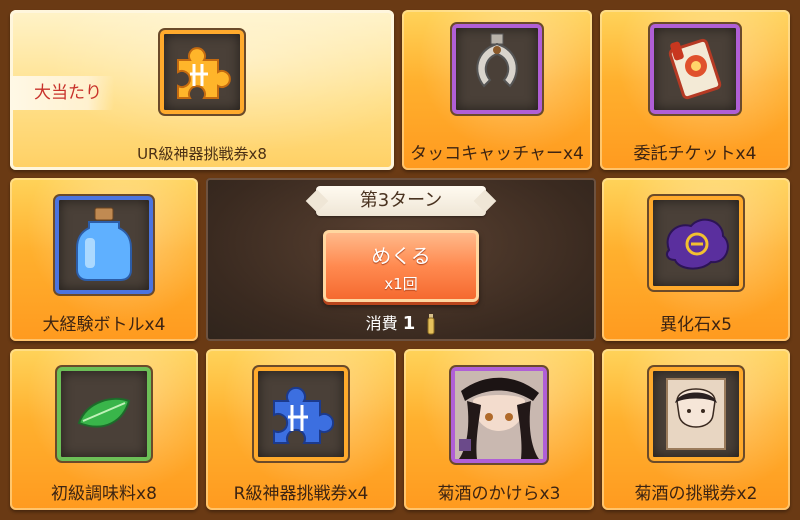 Image resolution: width=800 pixels, height=520 pixels. I want to click on green-leaf-icon, so click(104, 412).